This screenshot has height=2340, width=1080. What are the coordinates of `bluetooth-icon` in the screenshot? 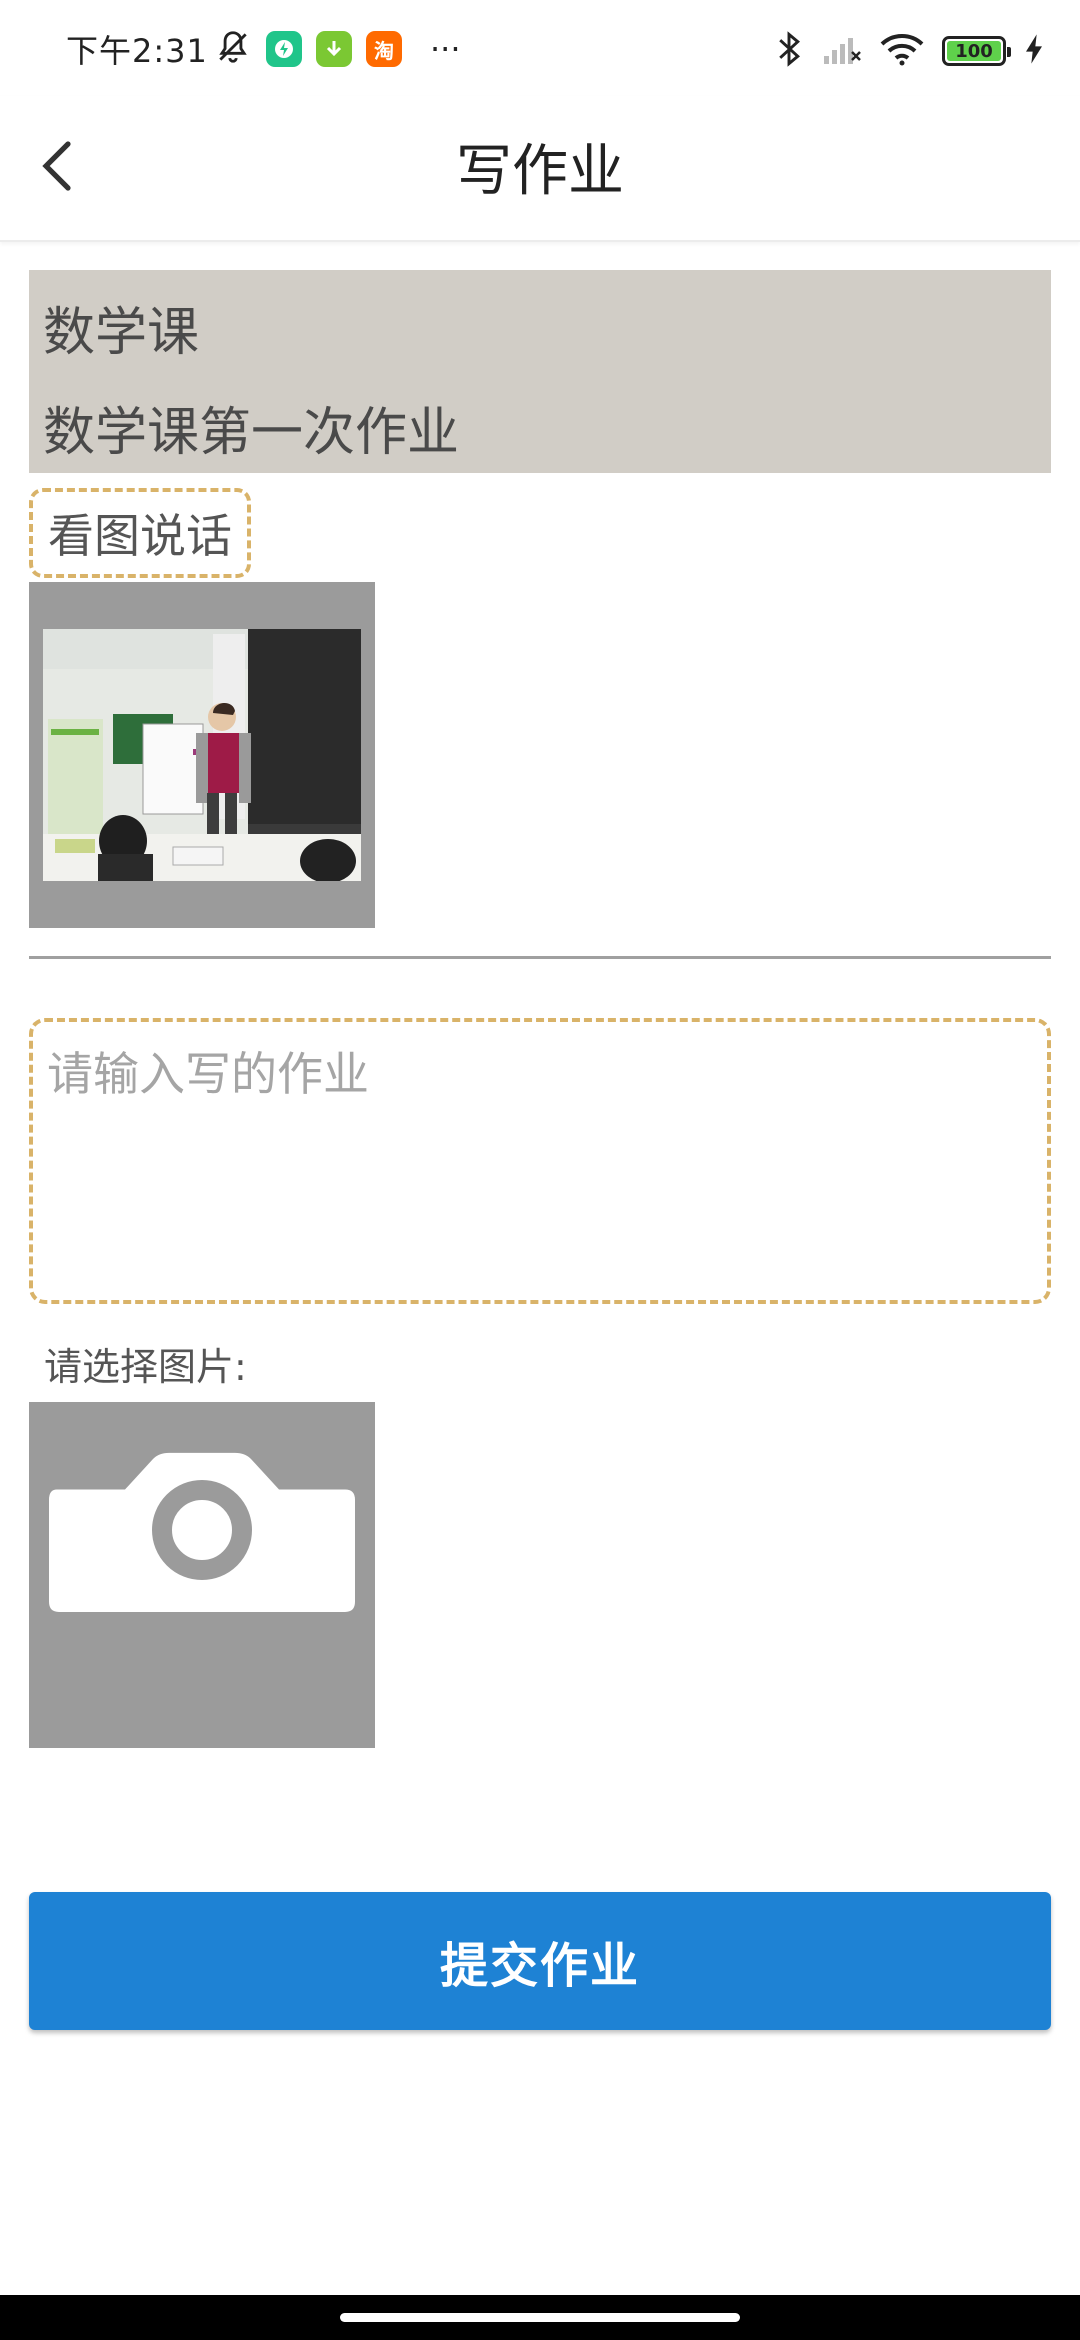 It's located at (789, 51).